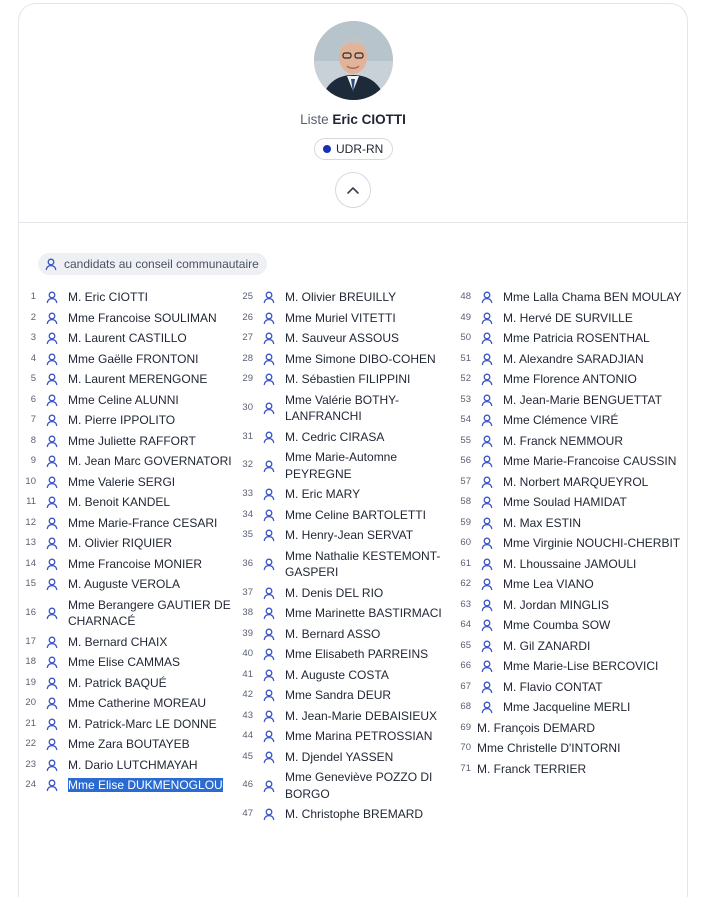 The width and height of the screenshot is (702, 897). What do you see at coordinates (143, 522) in the screenshot?
I see `candidate-name: Mme Marie-France CESARI` at bounding box center [143, 522].